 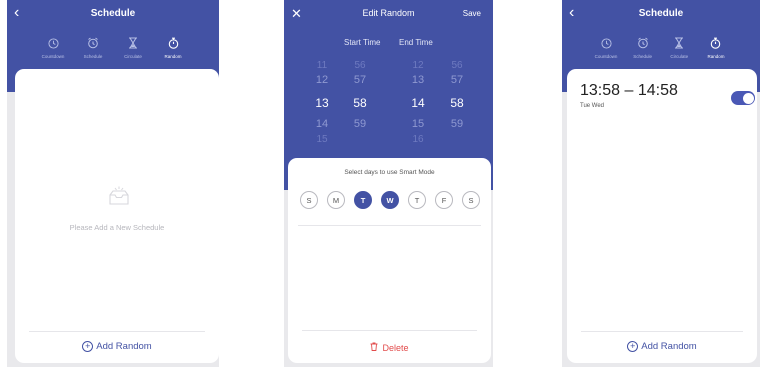 What do you see at coordinates (417, 200) in the screenshot?
I see `day-thursday: T` at bounding box center [417, 200].